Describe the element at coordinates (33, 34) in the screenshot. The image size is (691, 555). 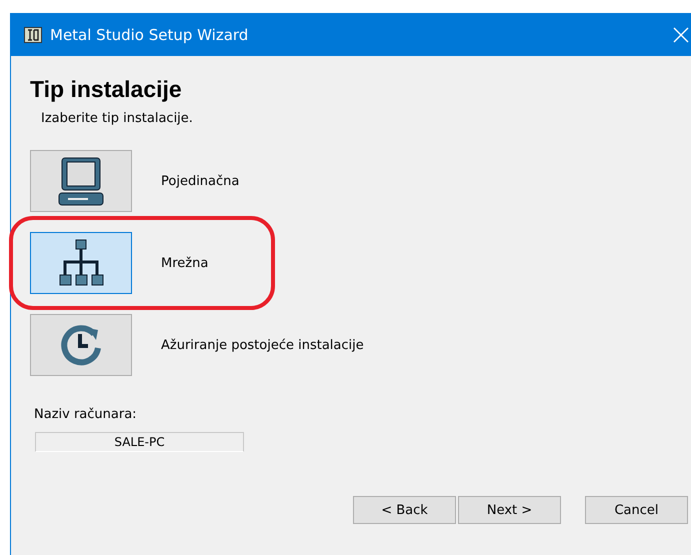
I see `app-icon` at that location.